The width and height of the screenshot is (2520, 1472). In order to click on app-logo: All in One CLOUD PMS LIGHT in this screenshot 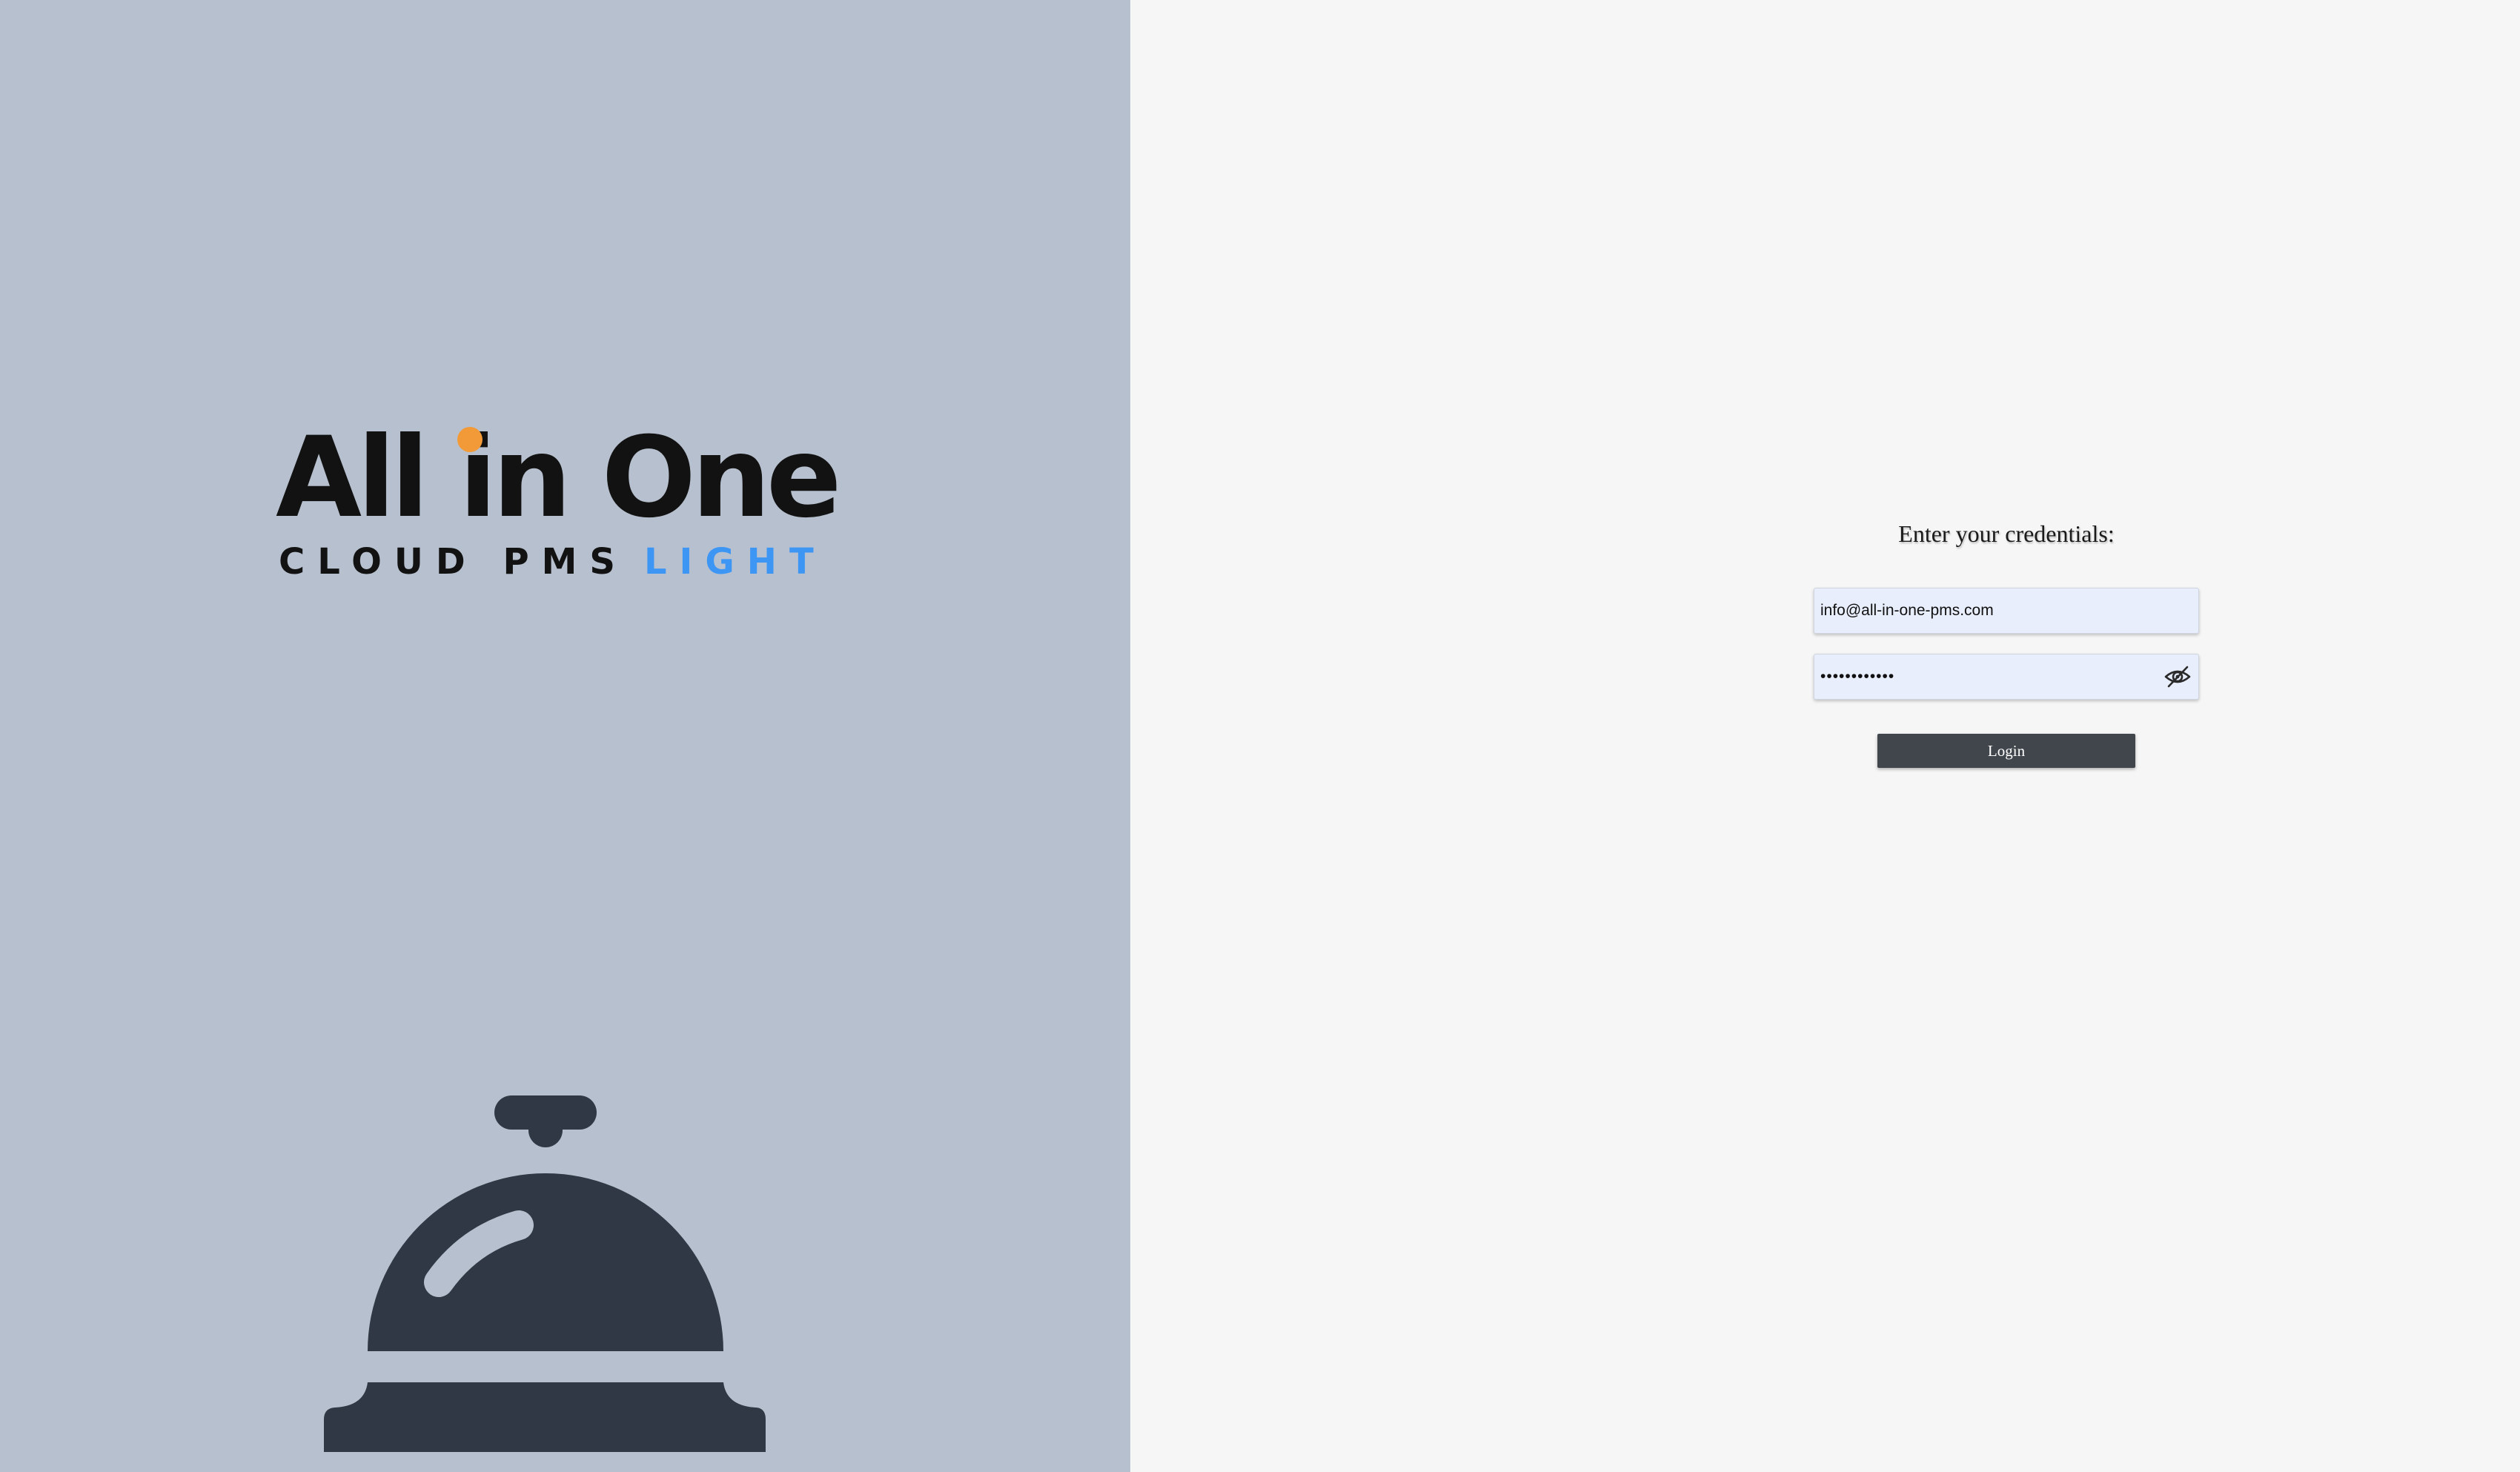, I will do `click(559, 499)`.